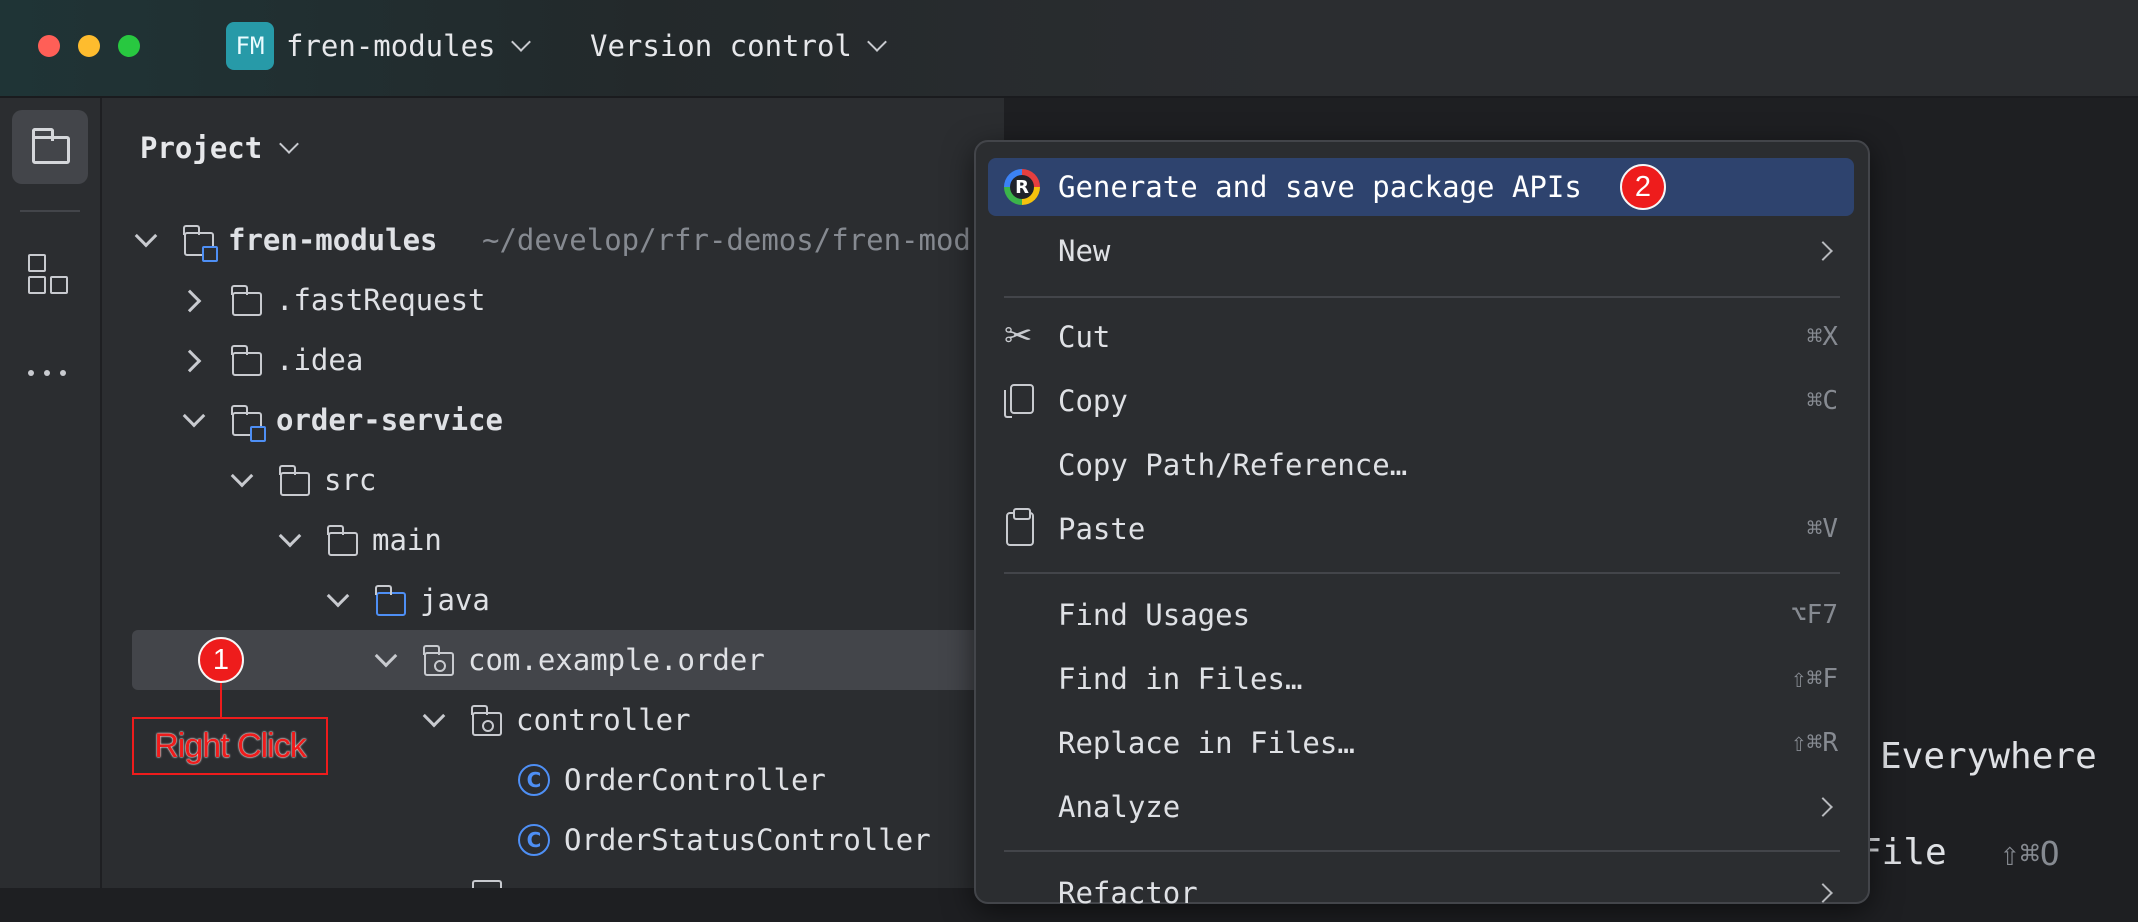 This screenshot has width=2138, height=922. What do you see at coordinates (390, 600) in the screenshot?
I see `source-folder-icon` at bounding box center [390, 600].